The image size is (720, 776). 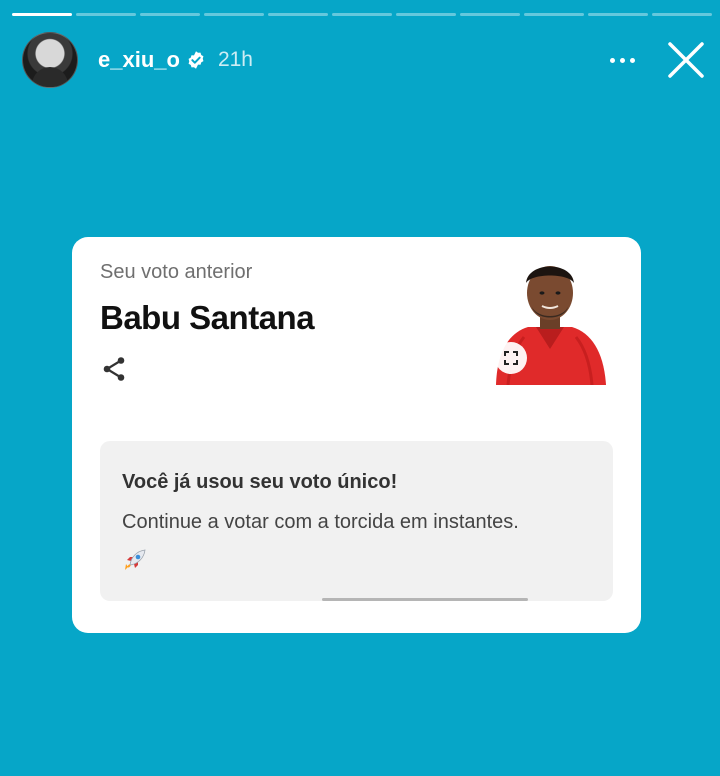 What do you see at coordinates (425, 599) in the screenshot?
I see `scroll-indicator` at bounding box center [425, 599].